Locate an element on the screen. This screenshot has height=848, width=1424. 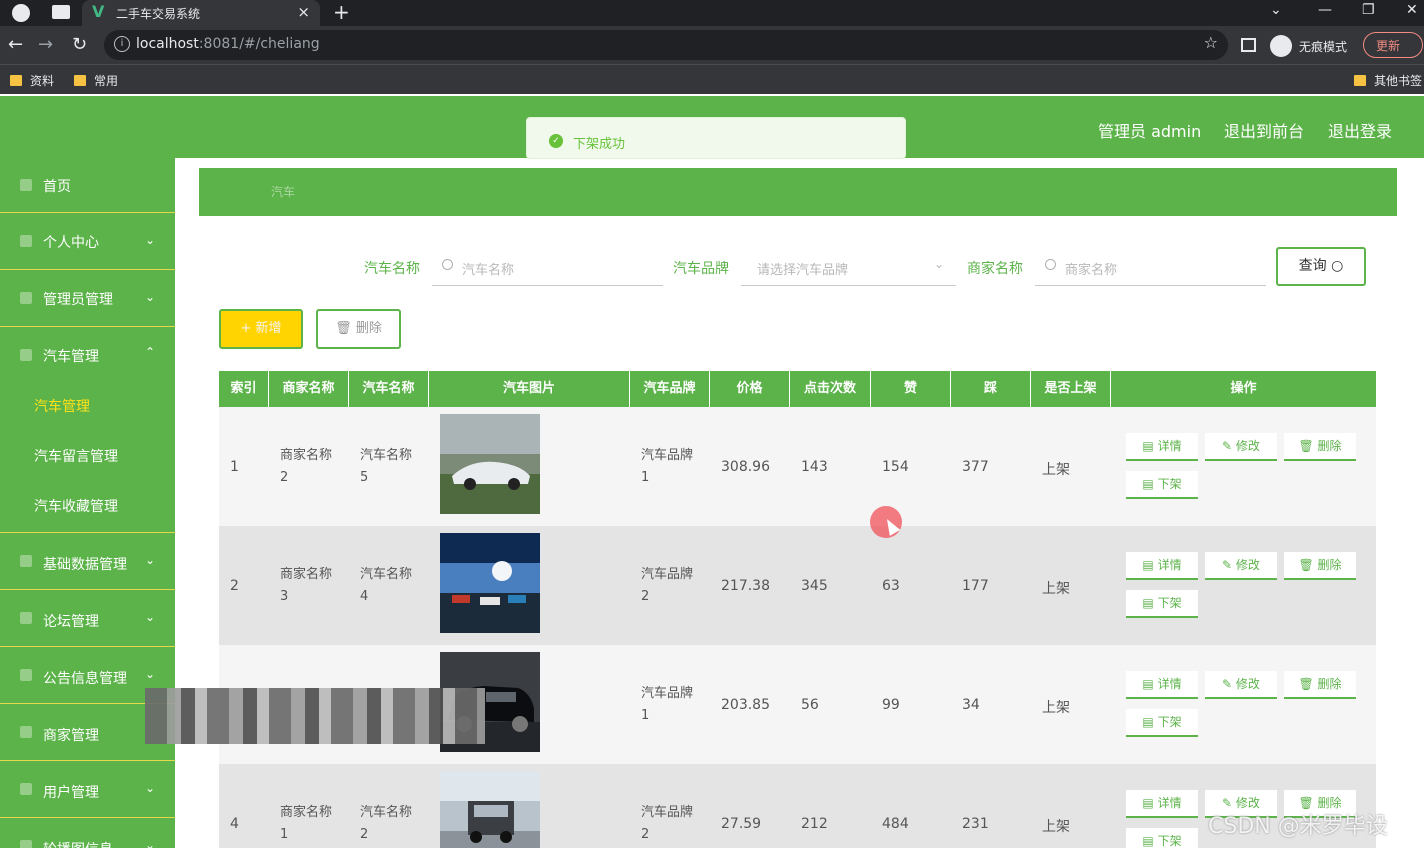
car-icon is located at coordinates (26, 355).